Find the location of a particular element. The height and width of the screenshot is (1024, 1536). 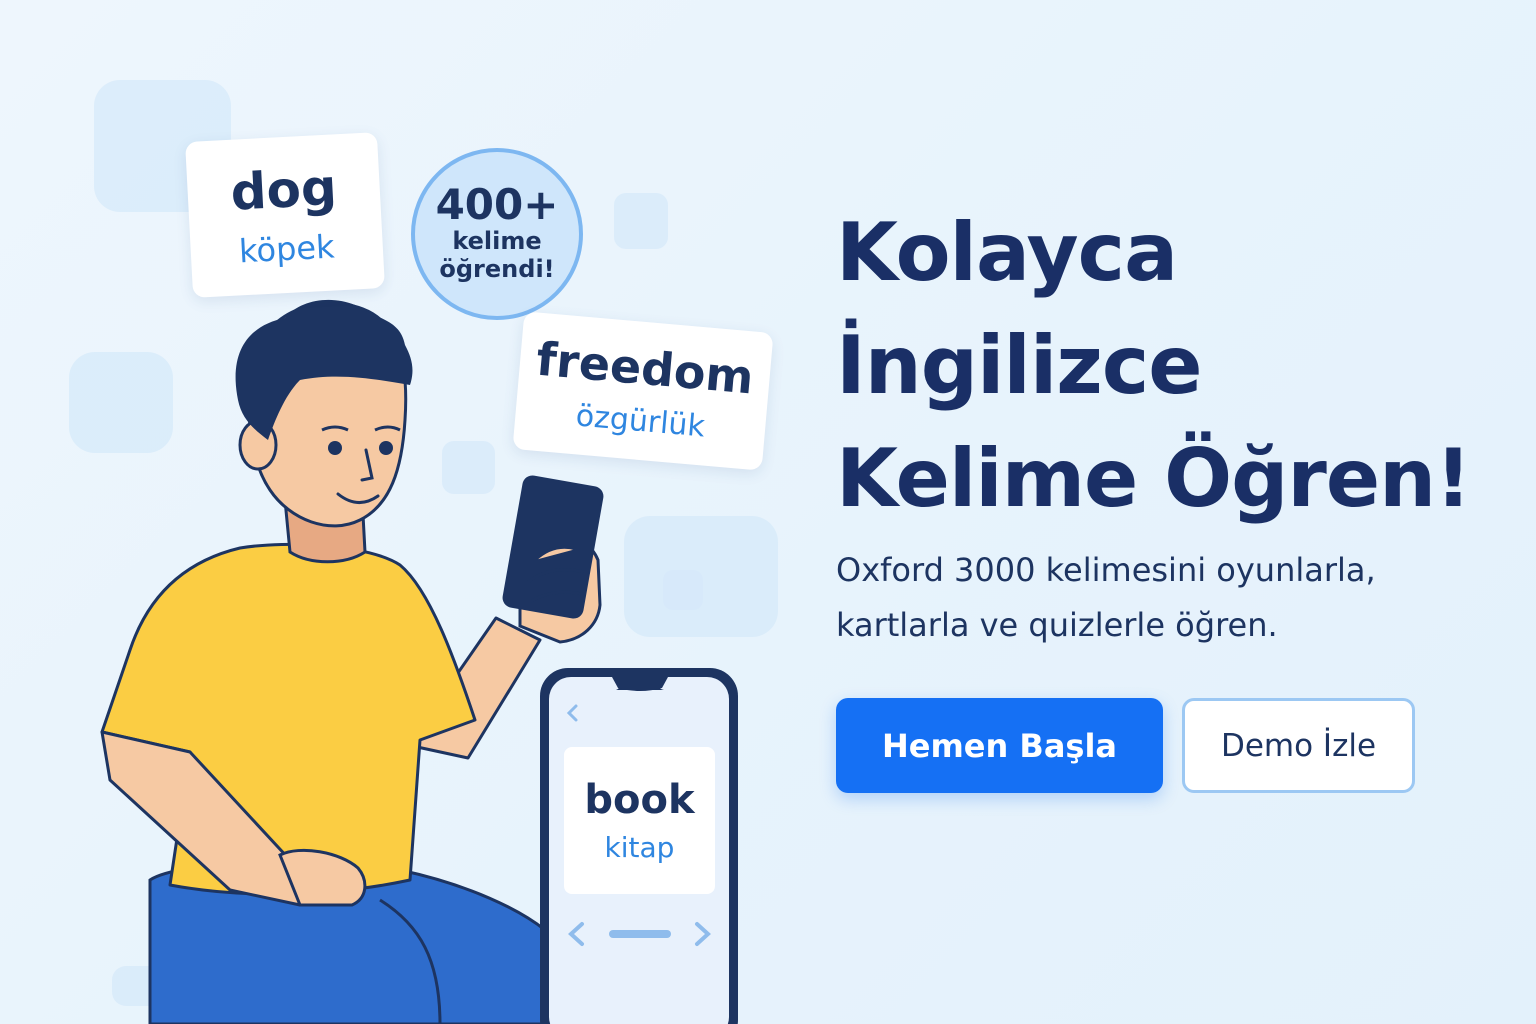

flashcard-word: freedom is located at coordinates (645, 368).